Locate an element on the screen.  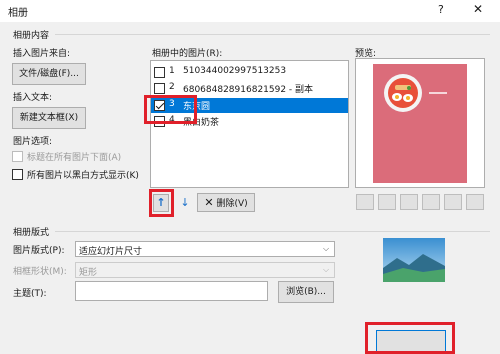
delete-icon: ✕ is located at coordinates (209, 202).